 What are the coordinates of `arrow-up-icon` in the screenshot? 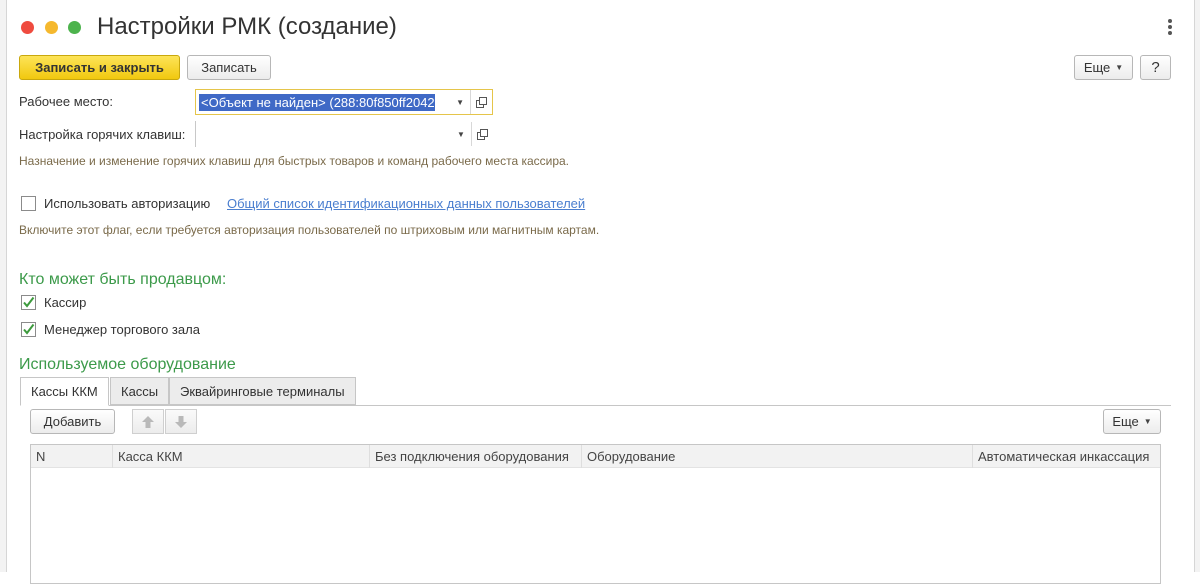 It's located at (148, 421).